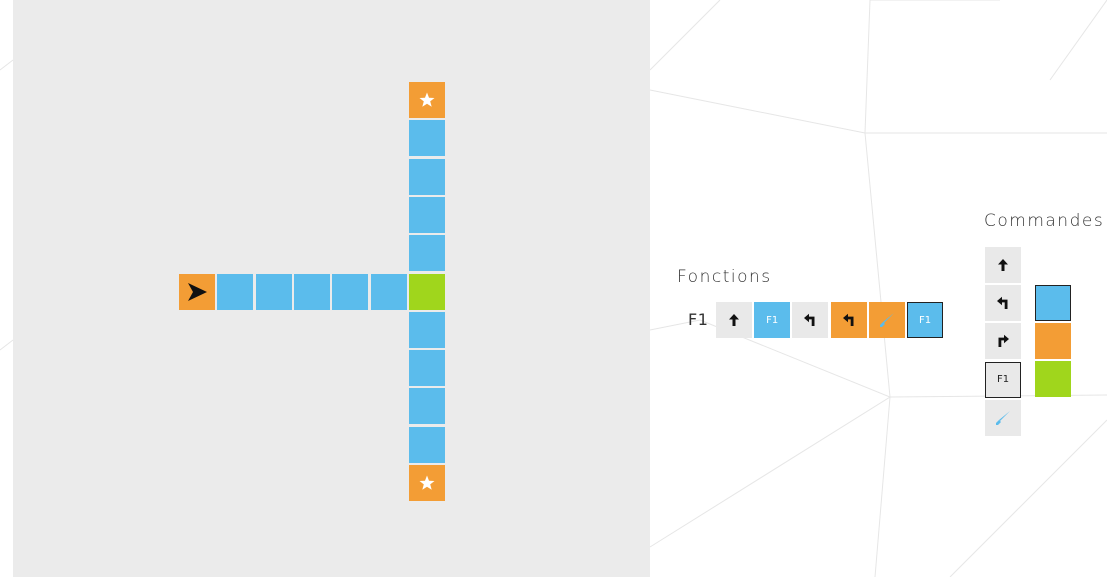  I want to click on turn-right-icon, so click(1003, 341).